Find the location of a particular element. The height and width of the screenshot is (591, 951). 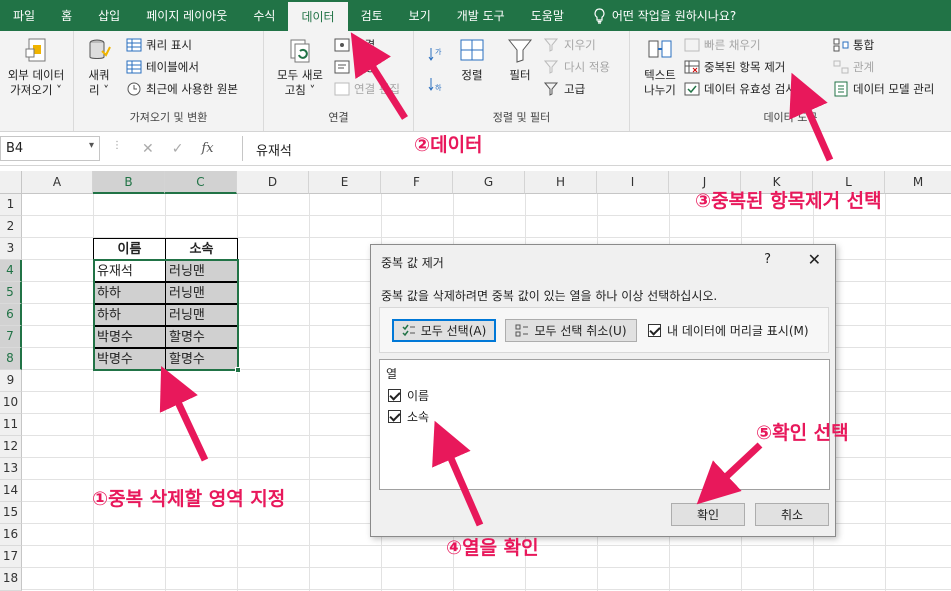

row-header-12: 12 is located at coordinates (11, 447).